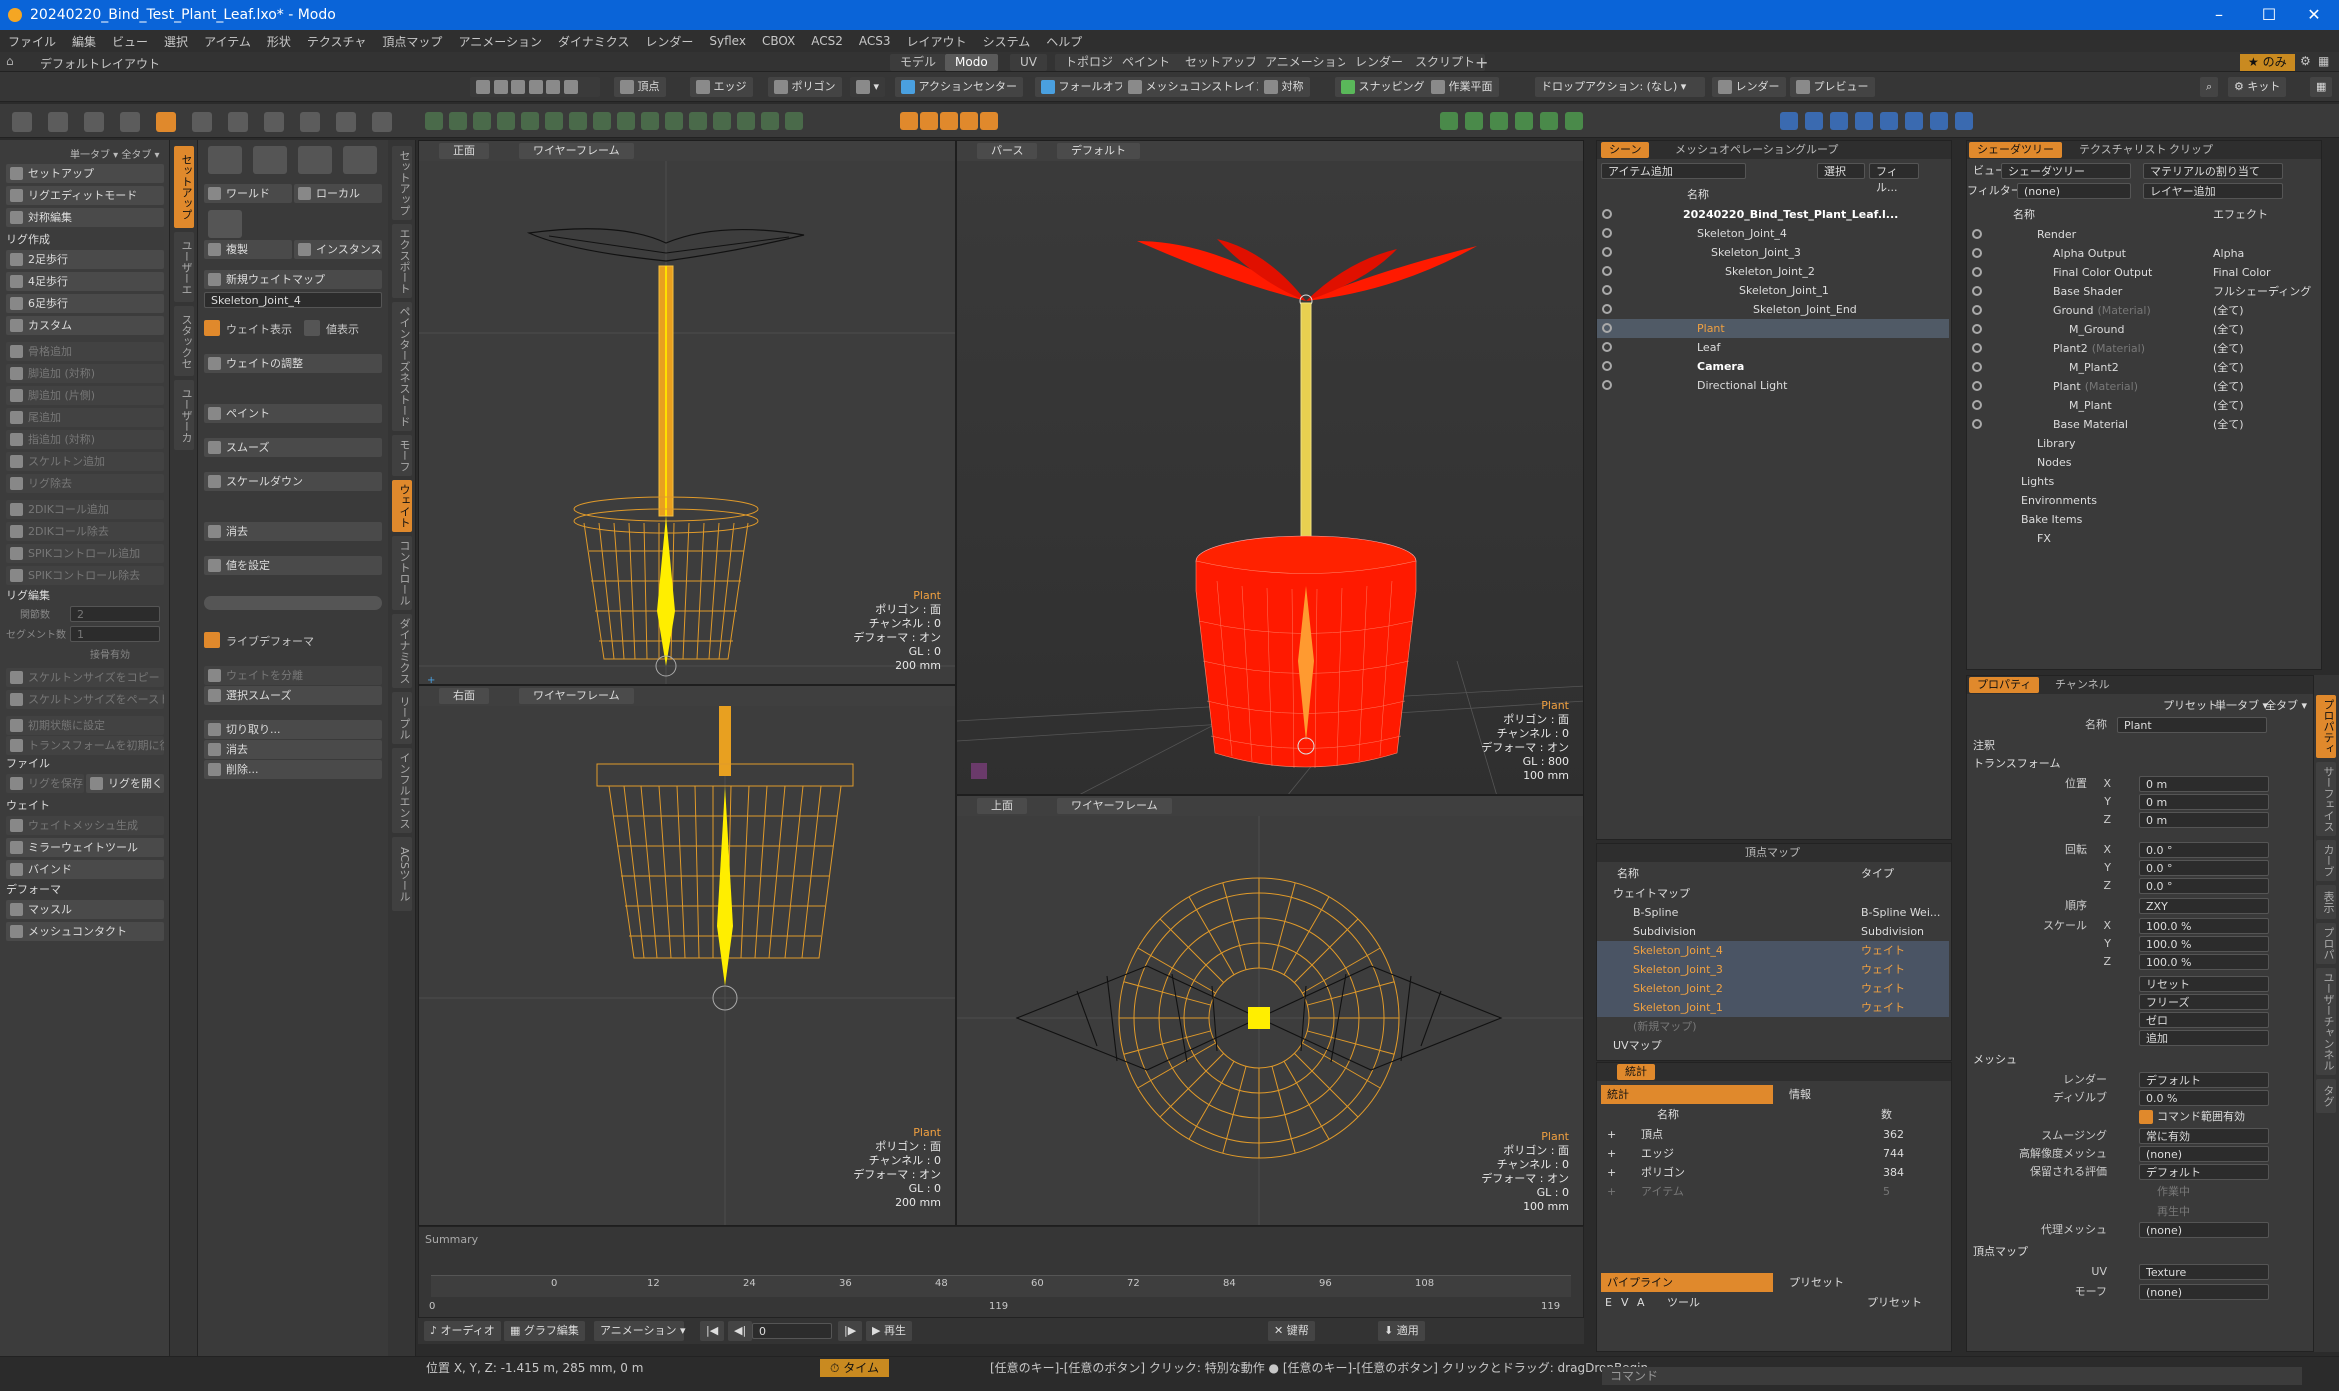 The image size is (2339, 1391). What do you see at coordinates (1221, 62) in the screenshot?
I see `layout-tab: セットアップ` at bounding box center [1221, 62].